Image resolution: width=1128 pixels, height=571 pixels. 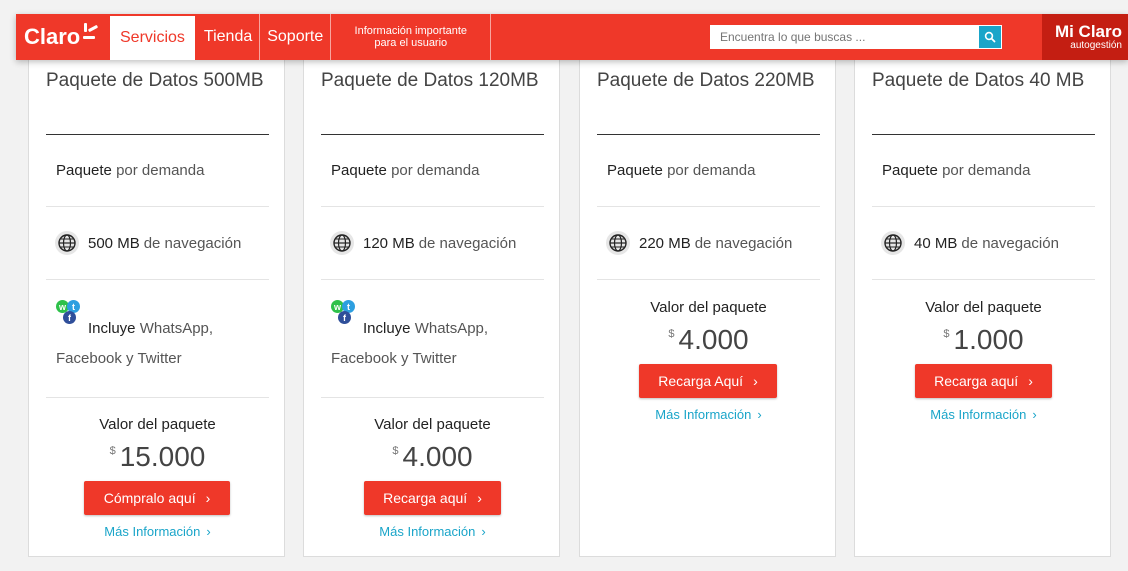 What do you see at coordinates (665, 243) in the screenshot?
I see `data-amount: 220 MB` at bounding box center [665, 243].